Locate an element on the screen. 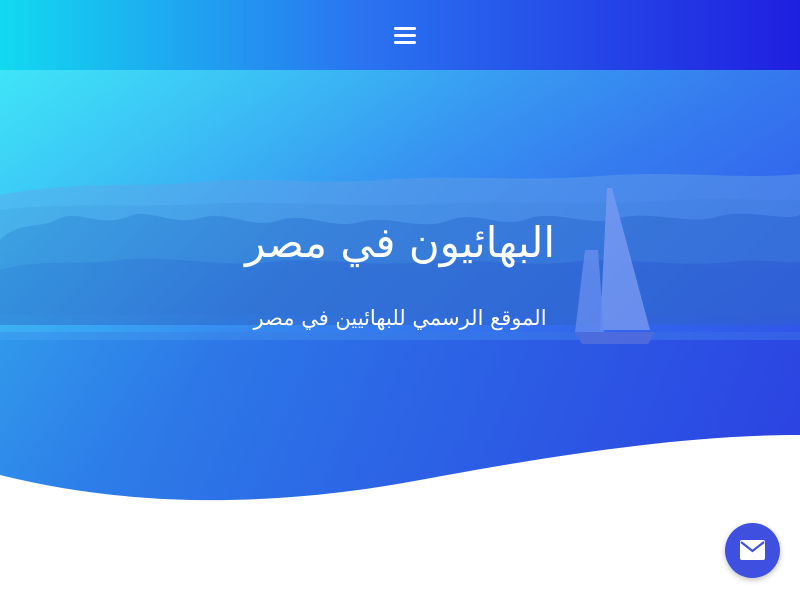 The width and height of the screenshot is (800, 600). envelope-icon is located at coordinates (752, 550).